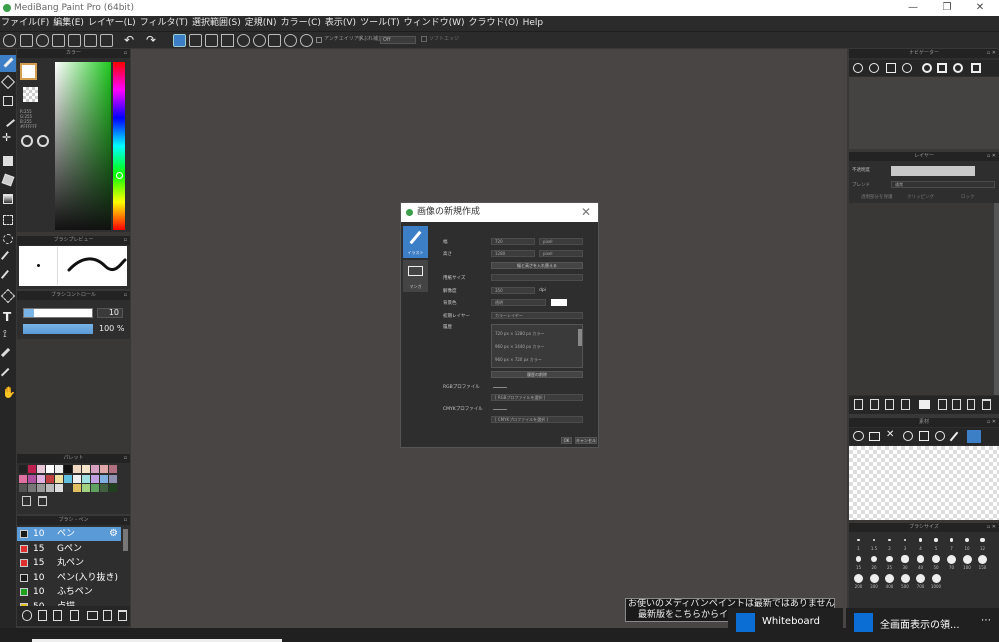 This screenshot has width=999, height=642. I want to click on brush-size-cell: 70, so click(951, 563).